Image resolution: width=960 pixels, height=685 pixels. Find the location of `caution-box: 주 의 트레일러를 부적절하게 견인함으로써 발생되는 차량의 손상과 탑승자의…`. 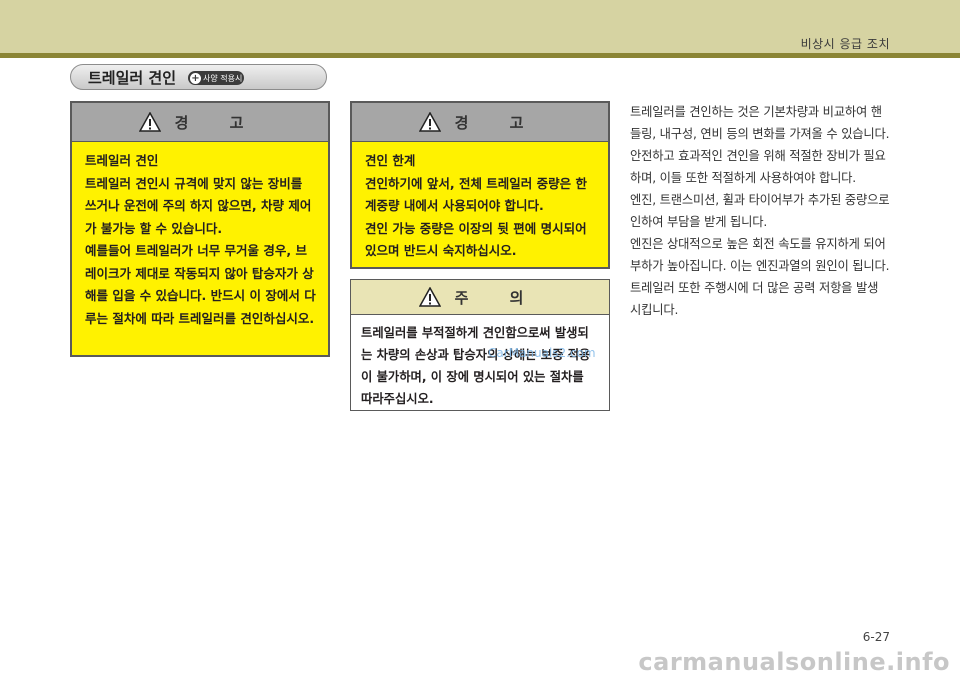

caution-box: 주 의 트레일러를 부적절하게 견인함으로써 발생되는 차량의 손상과 탑승자의… is located at coordinates (480, 345).